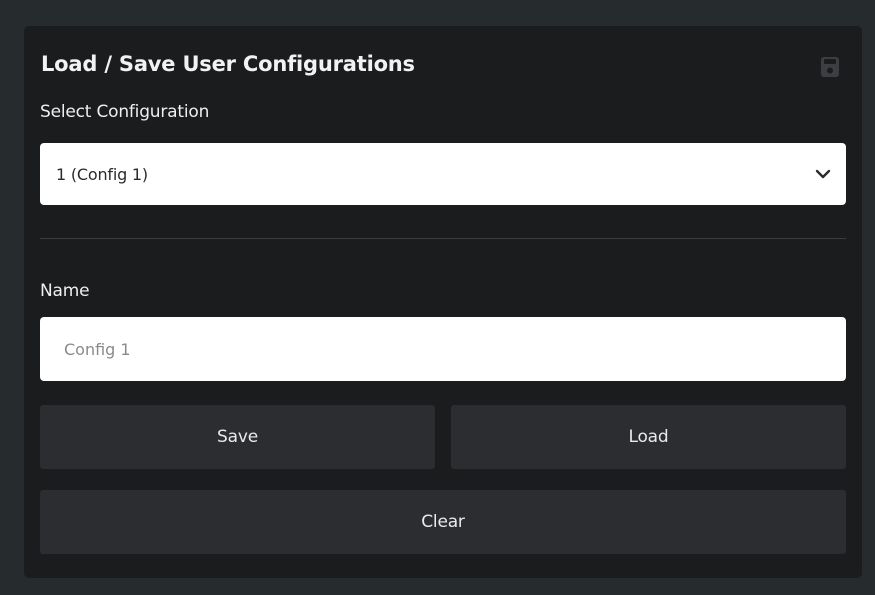 The width and height of the screenshot is (875, 595). I want to click on panel-title: Load / Save User Configurations, so click(228, 64).